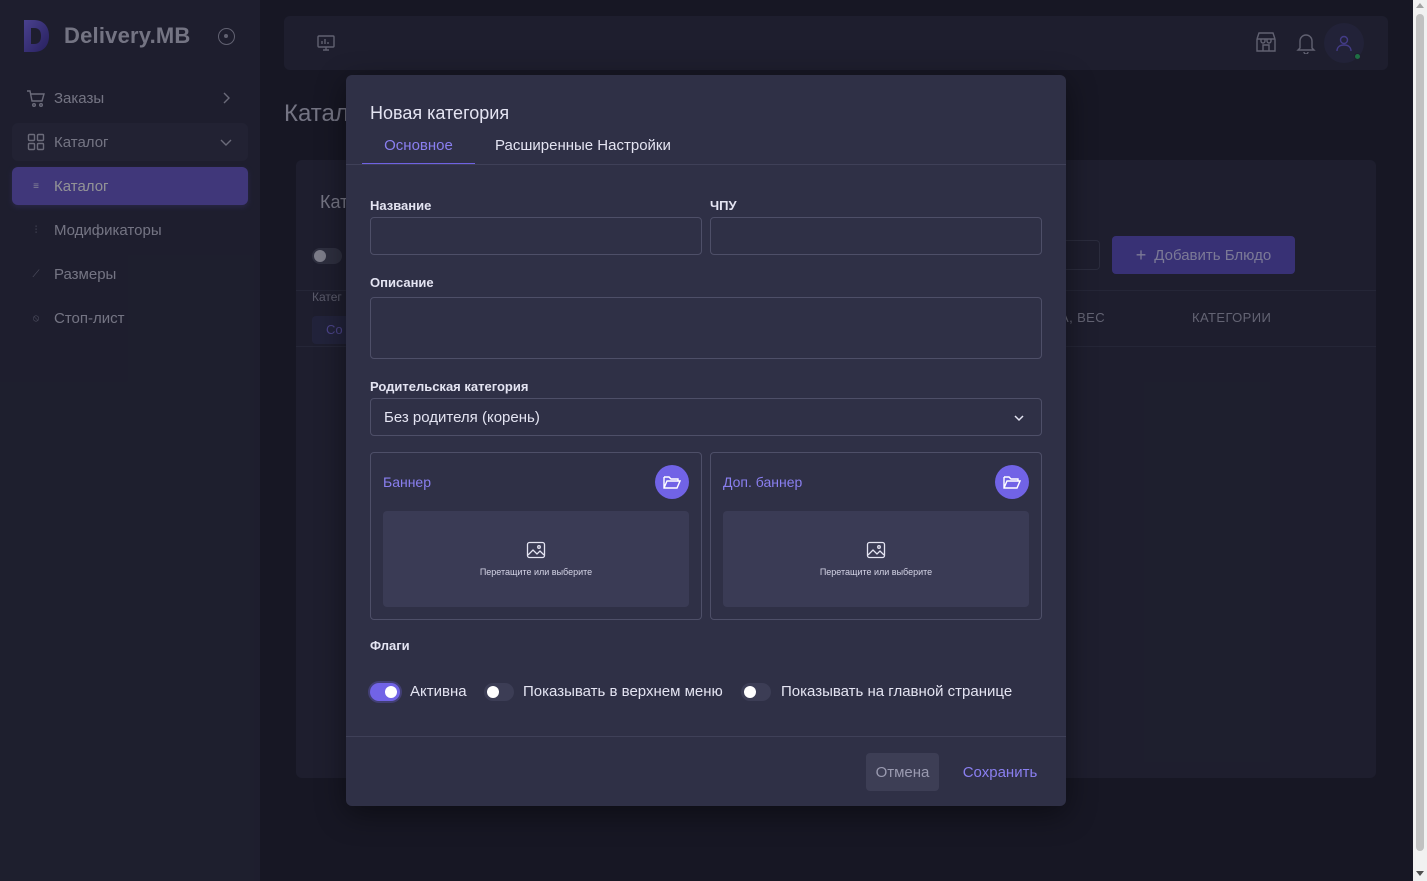 This screenshot has height=881, width=1427. Describe the element at coordinates (706, 328) in the screenshot. I see `description-textarea` at that location.